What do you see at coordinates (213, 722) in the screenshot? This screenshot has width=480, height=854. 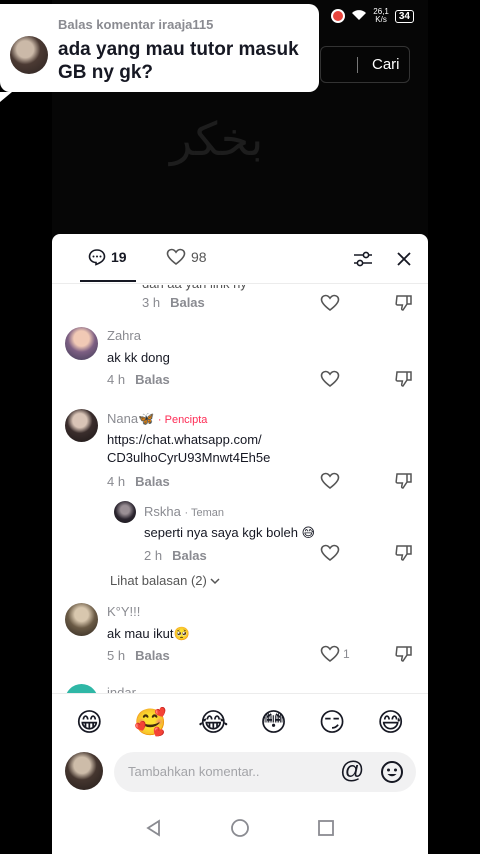 I see `emoji-joy: 😂` at bounding box center [213, 722].